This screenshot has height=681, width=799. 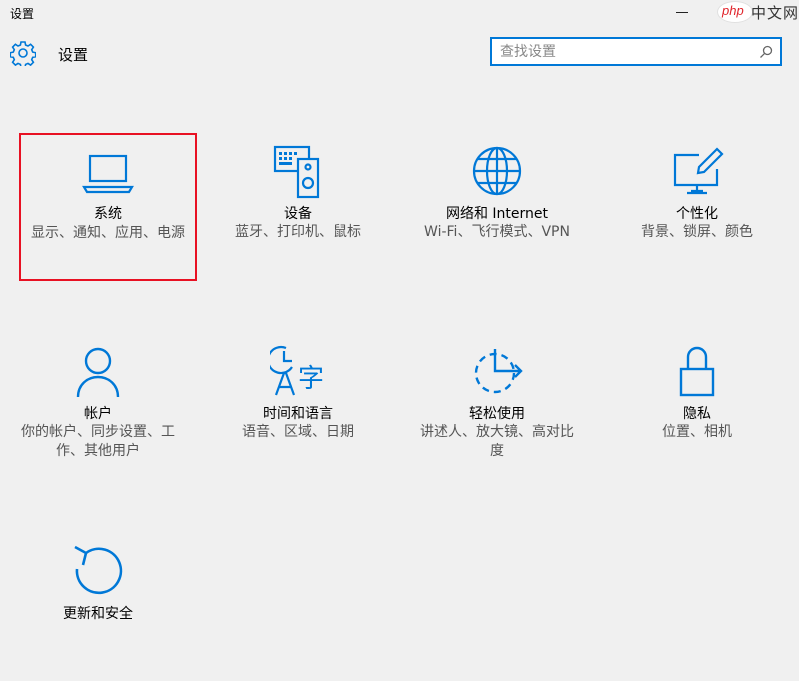 I want to click on tile-description: 位置、相机, so click(x=697, y=432).